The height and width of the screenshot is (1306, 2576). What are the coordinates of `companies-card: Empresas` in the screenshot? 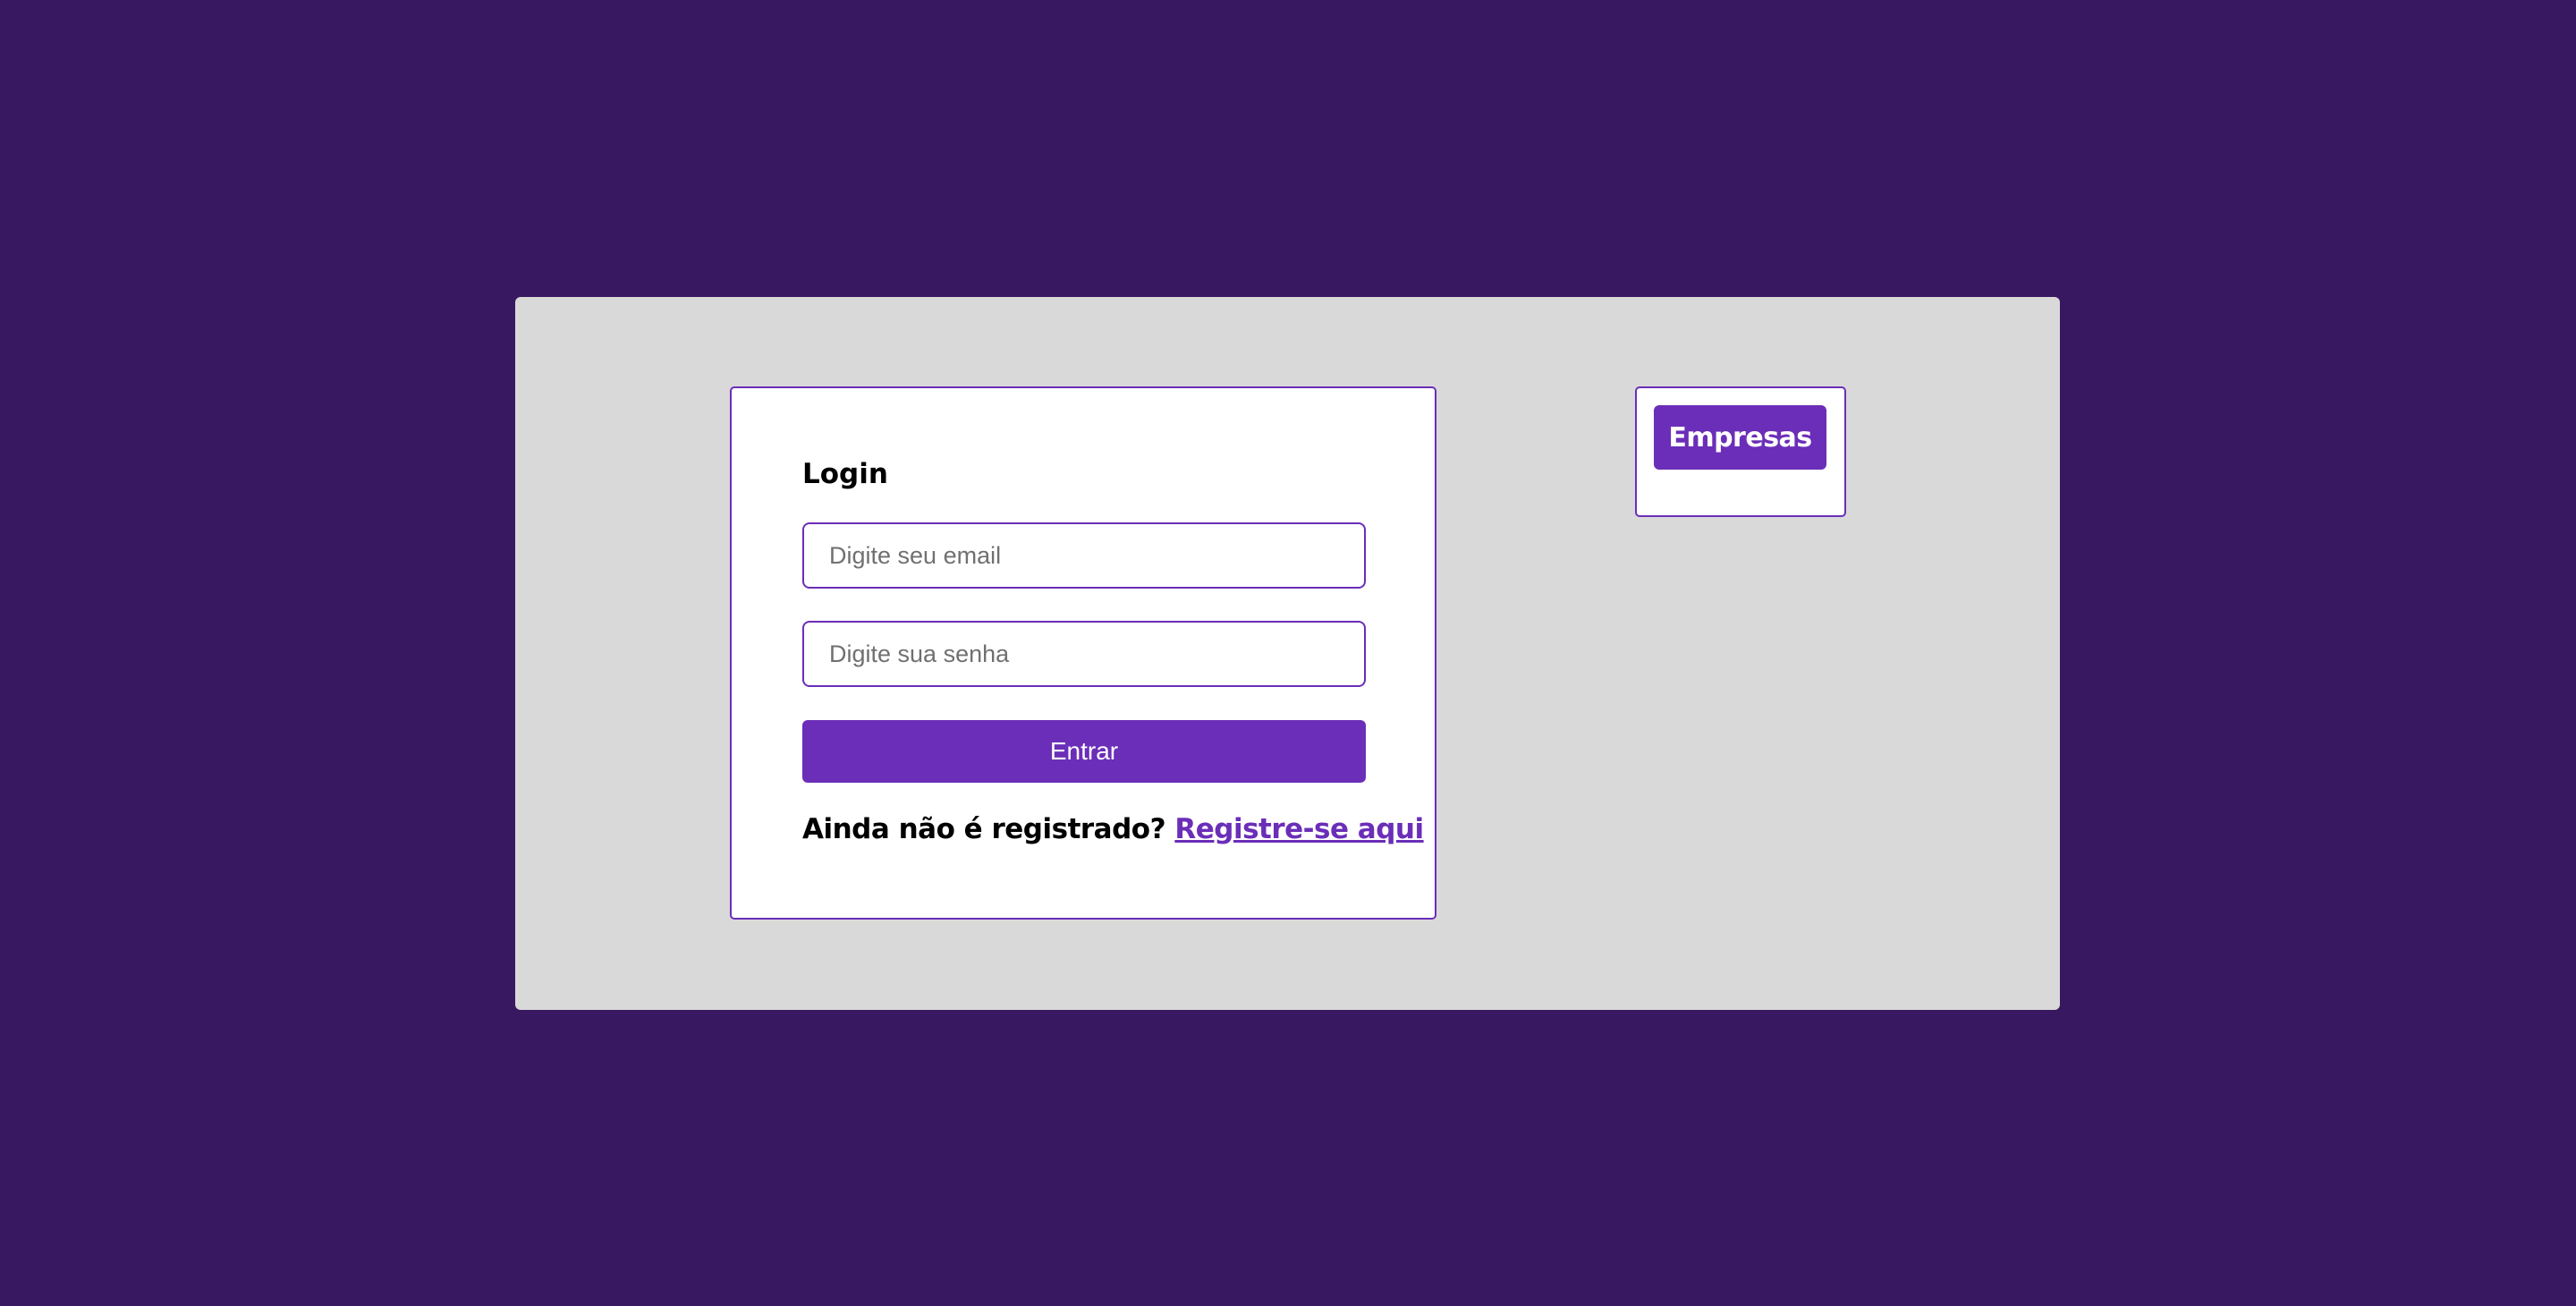 It's located at (1740, 451).